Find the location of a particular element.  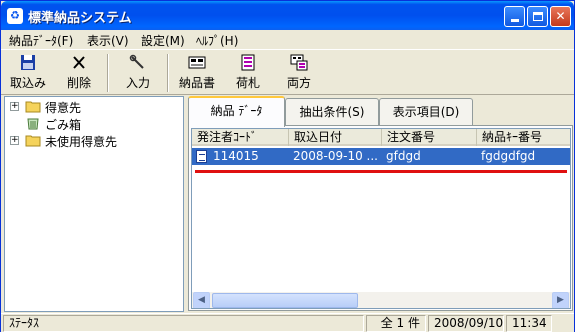

list-header: 発注者ｺｰﾄﾞ 取込日付 注文番号 納品ｷｰ番号 is located at coordinates (381, 137).